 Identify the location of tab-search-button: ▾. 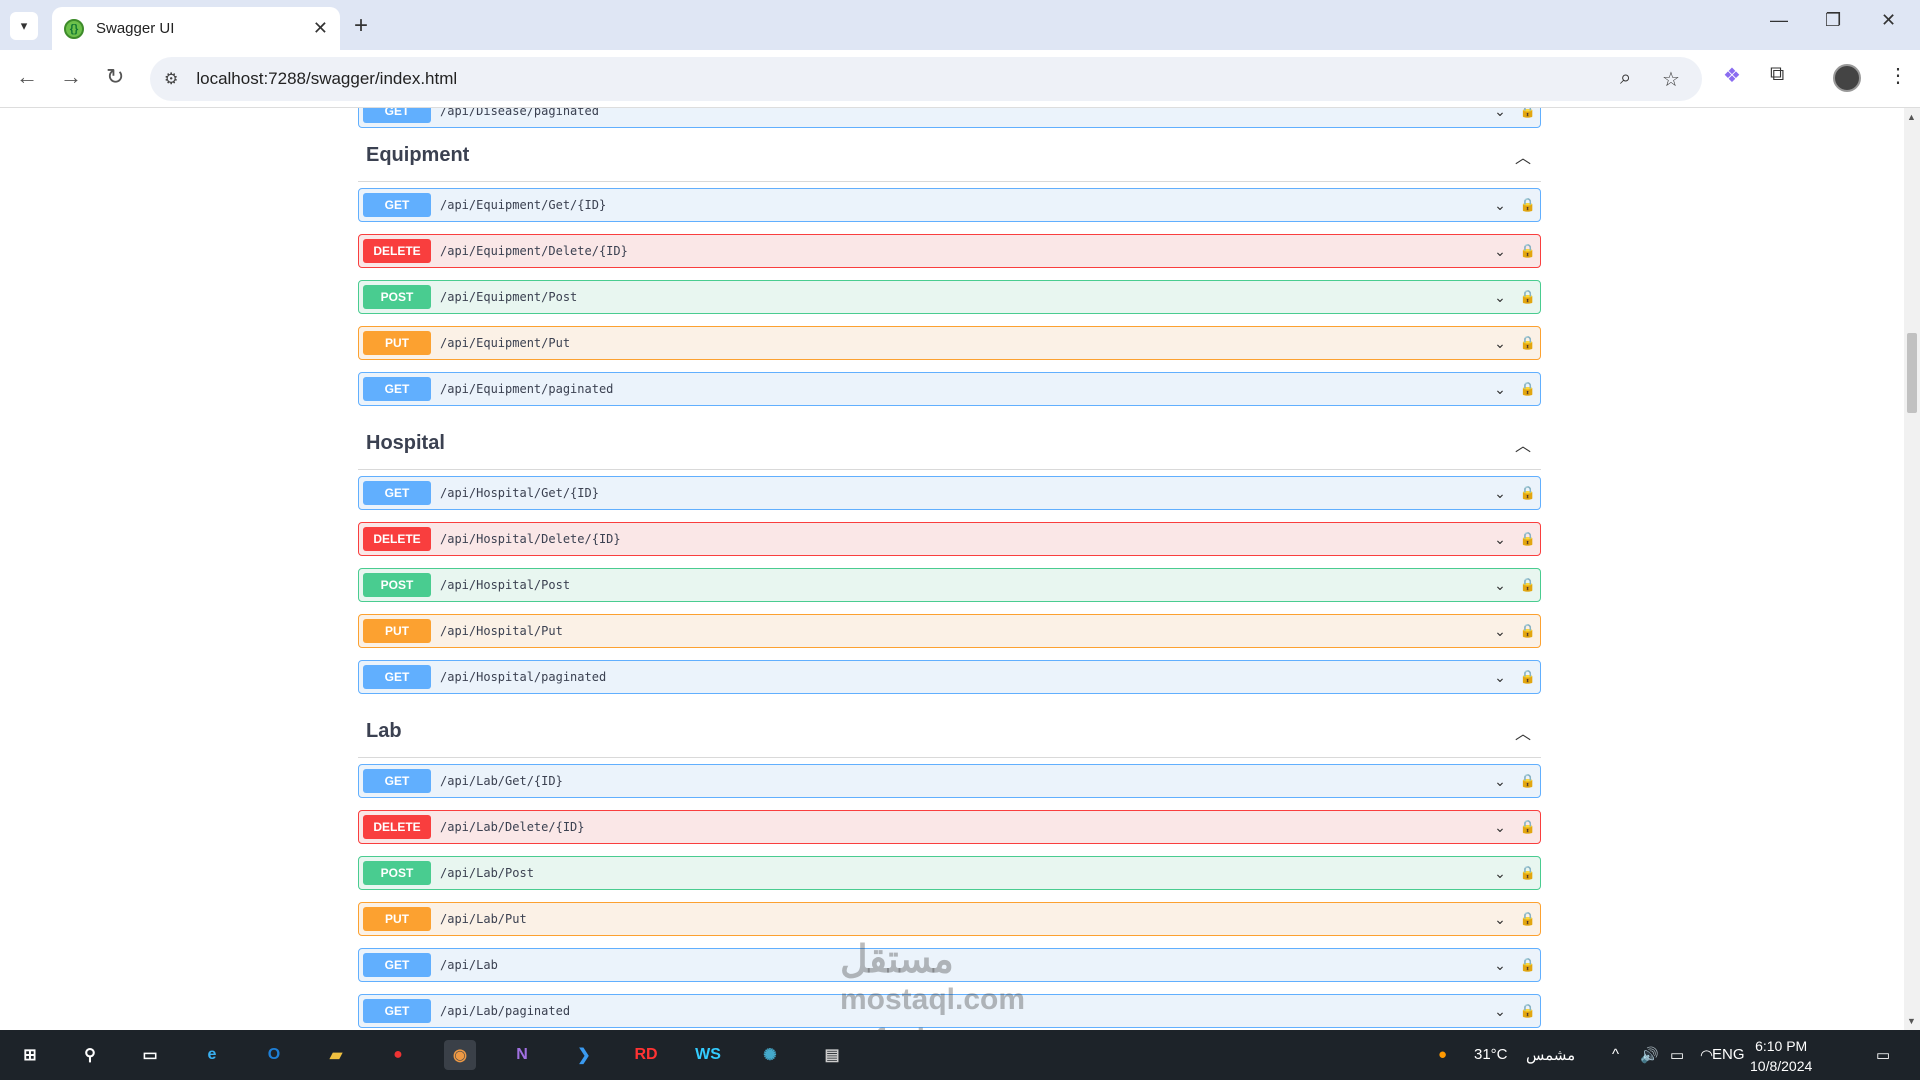
(24, 26).